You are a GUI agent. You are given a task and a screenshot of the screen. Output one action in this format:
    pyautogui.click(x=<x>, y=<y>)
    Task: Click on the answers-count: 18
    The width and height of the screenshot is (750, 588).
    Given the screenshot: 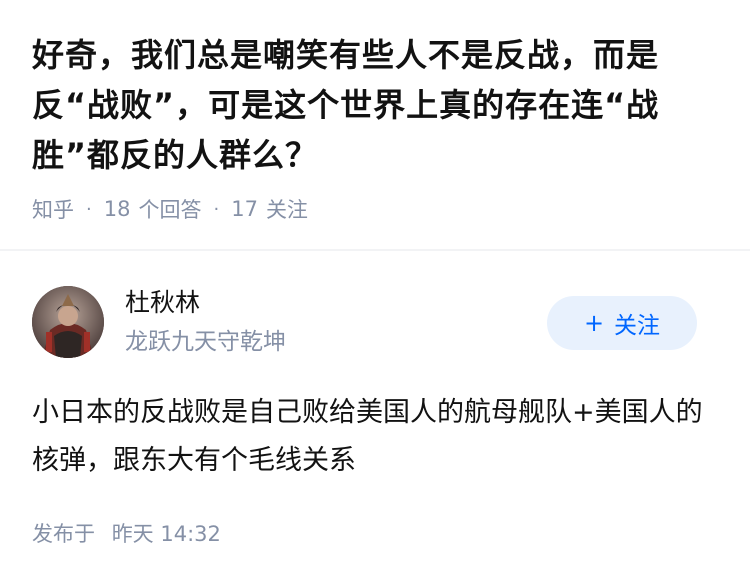 What is the action you would take?
    pyautogui.click(x=117, y=209)
    